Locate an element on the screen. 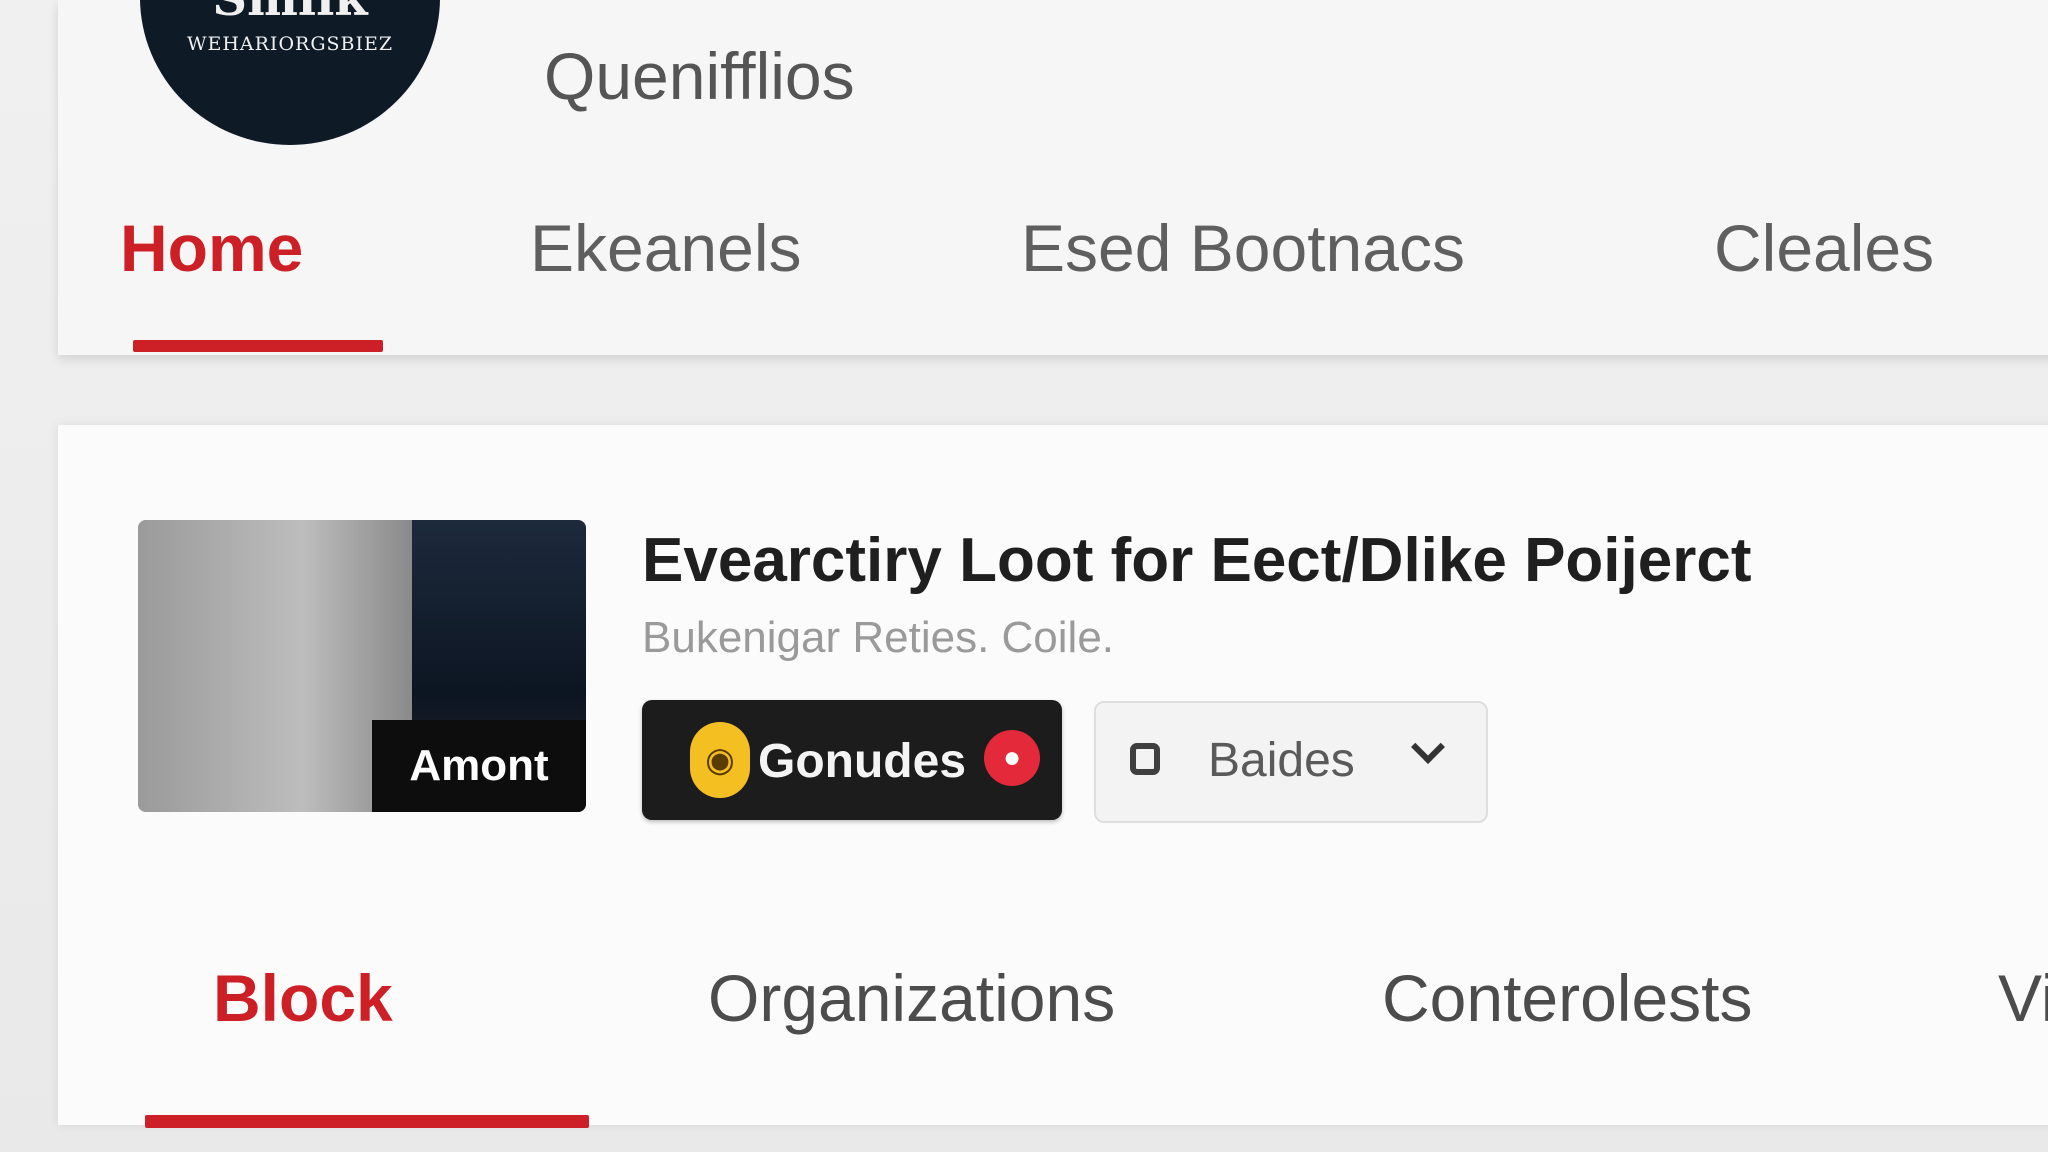  coin-icon: ◉ is located at coordinates (720, 760).